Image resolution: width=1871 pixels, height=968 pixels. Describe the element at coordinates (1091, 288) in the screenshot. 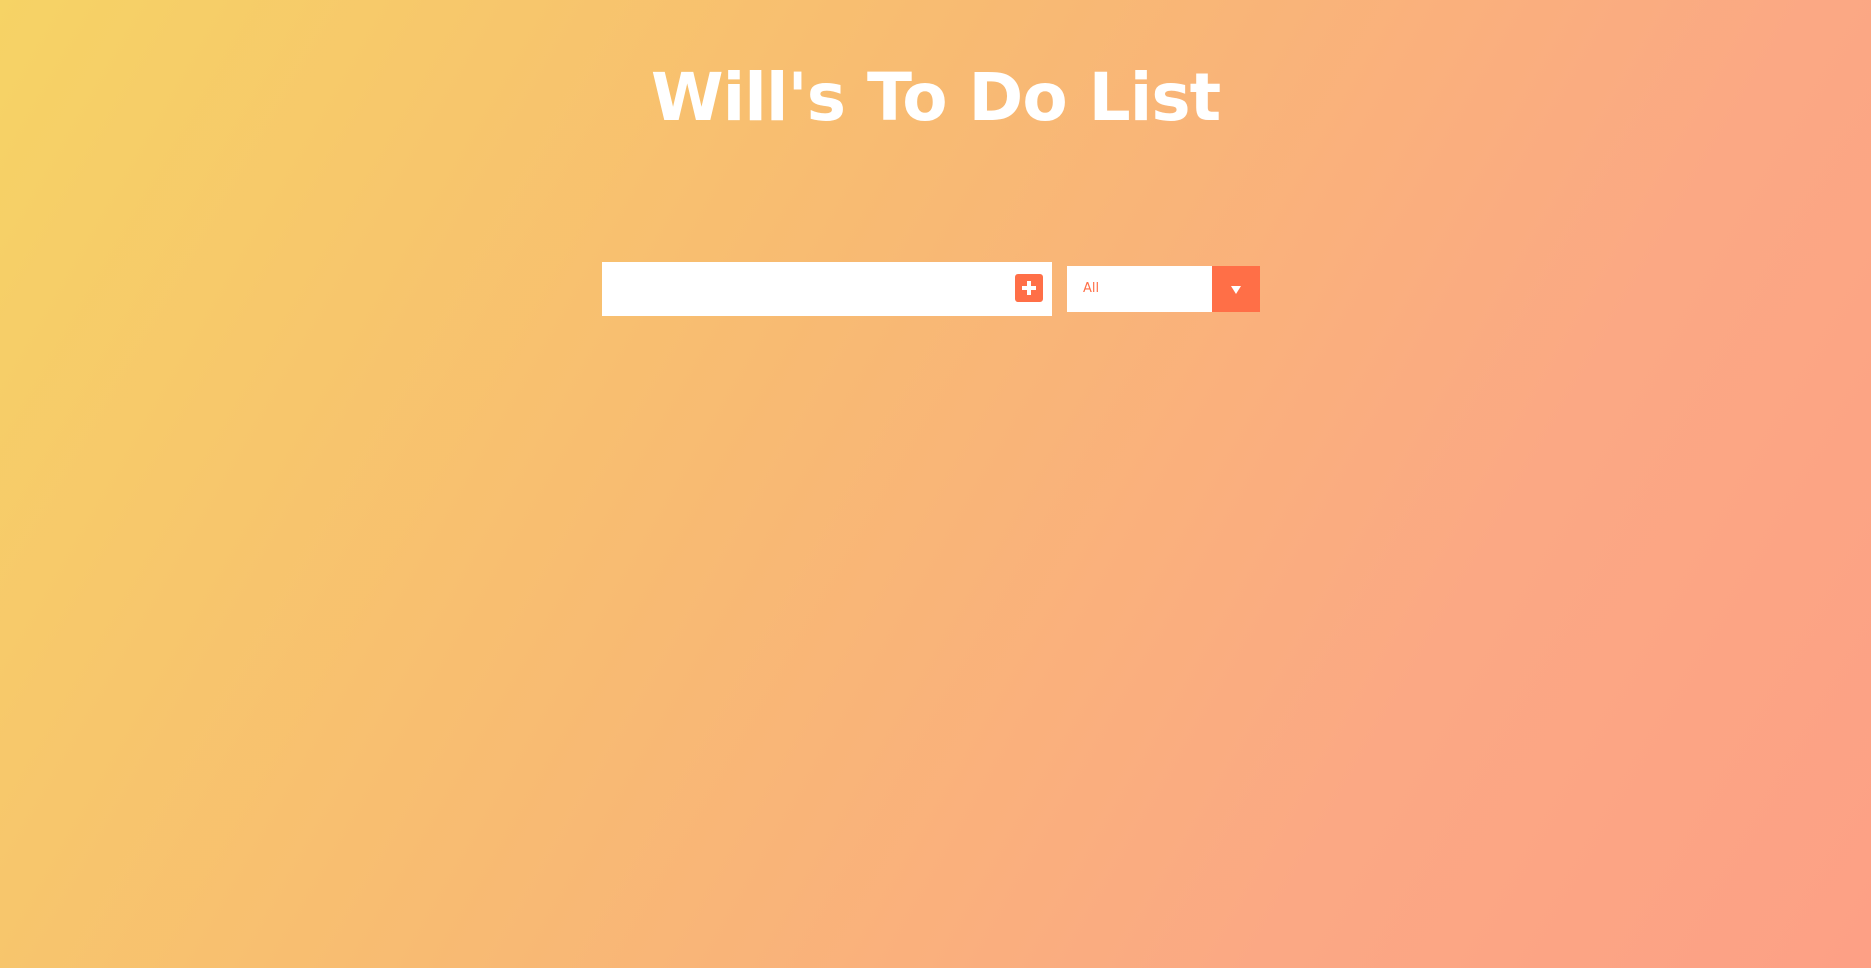

I see `filter-selected-value: All` at that location.